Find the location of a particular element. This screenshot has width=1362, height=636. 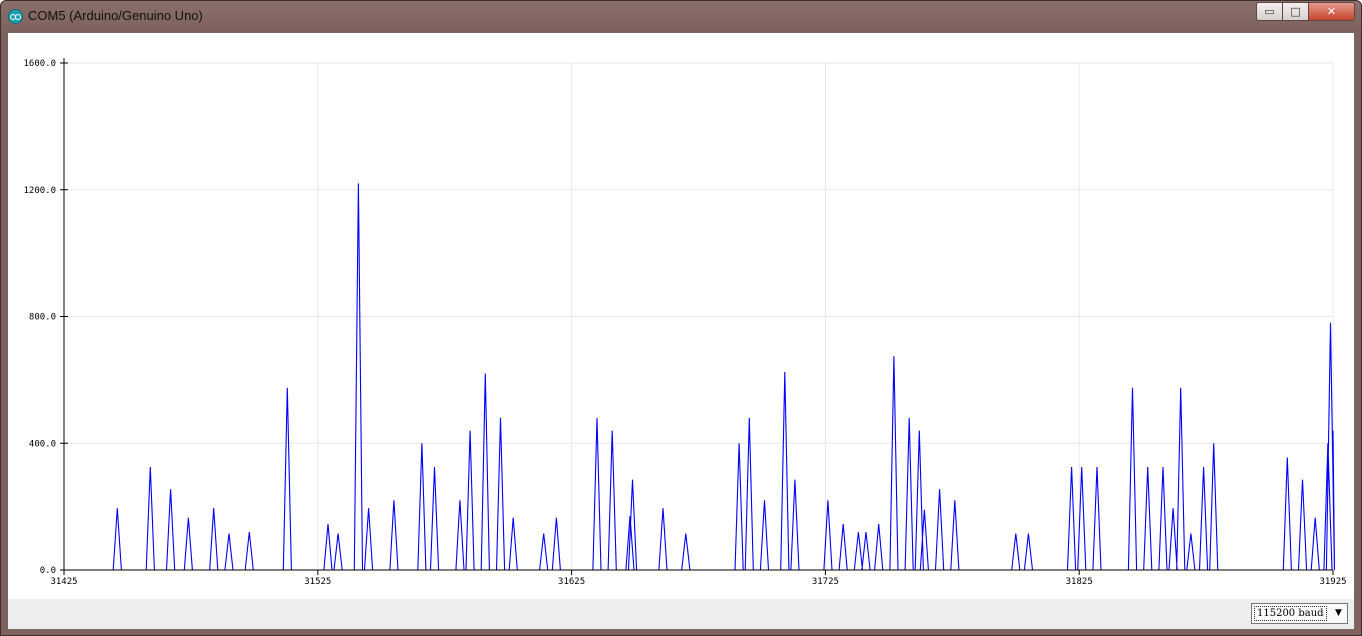

y-tick-label: 1200.0 is located at coordinates (39, 191).